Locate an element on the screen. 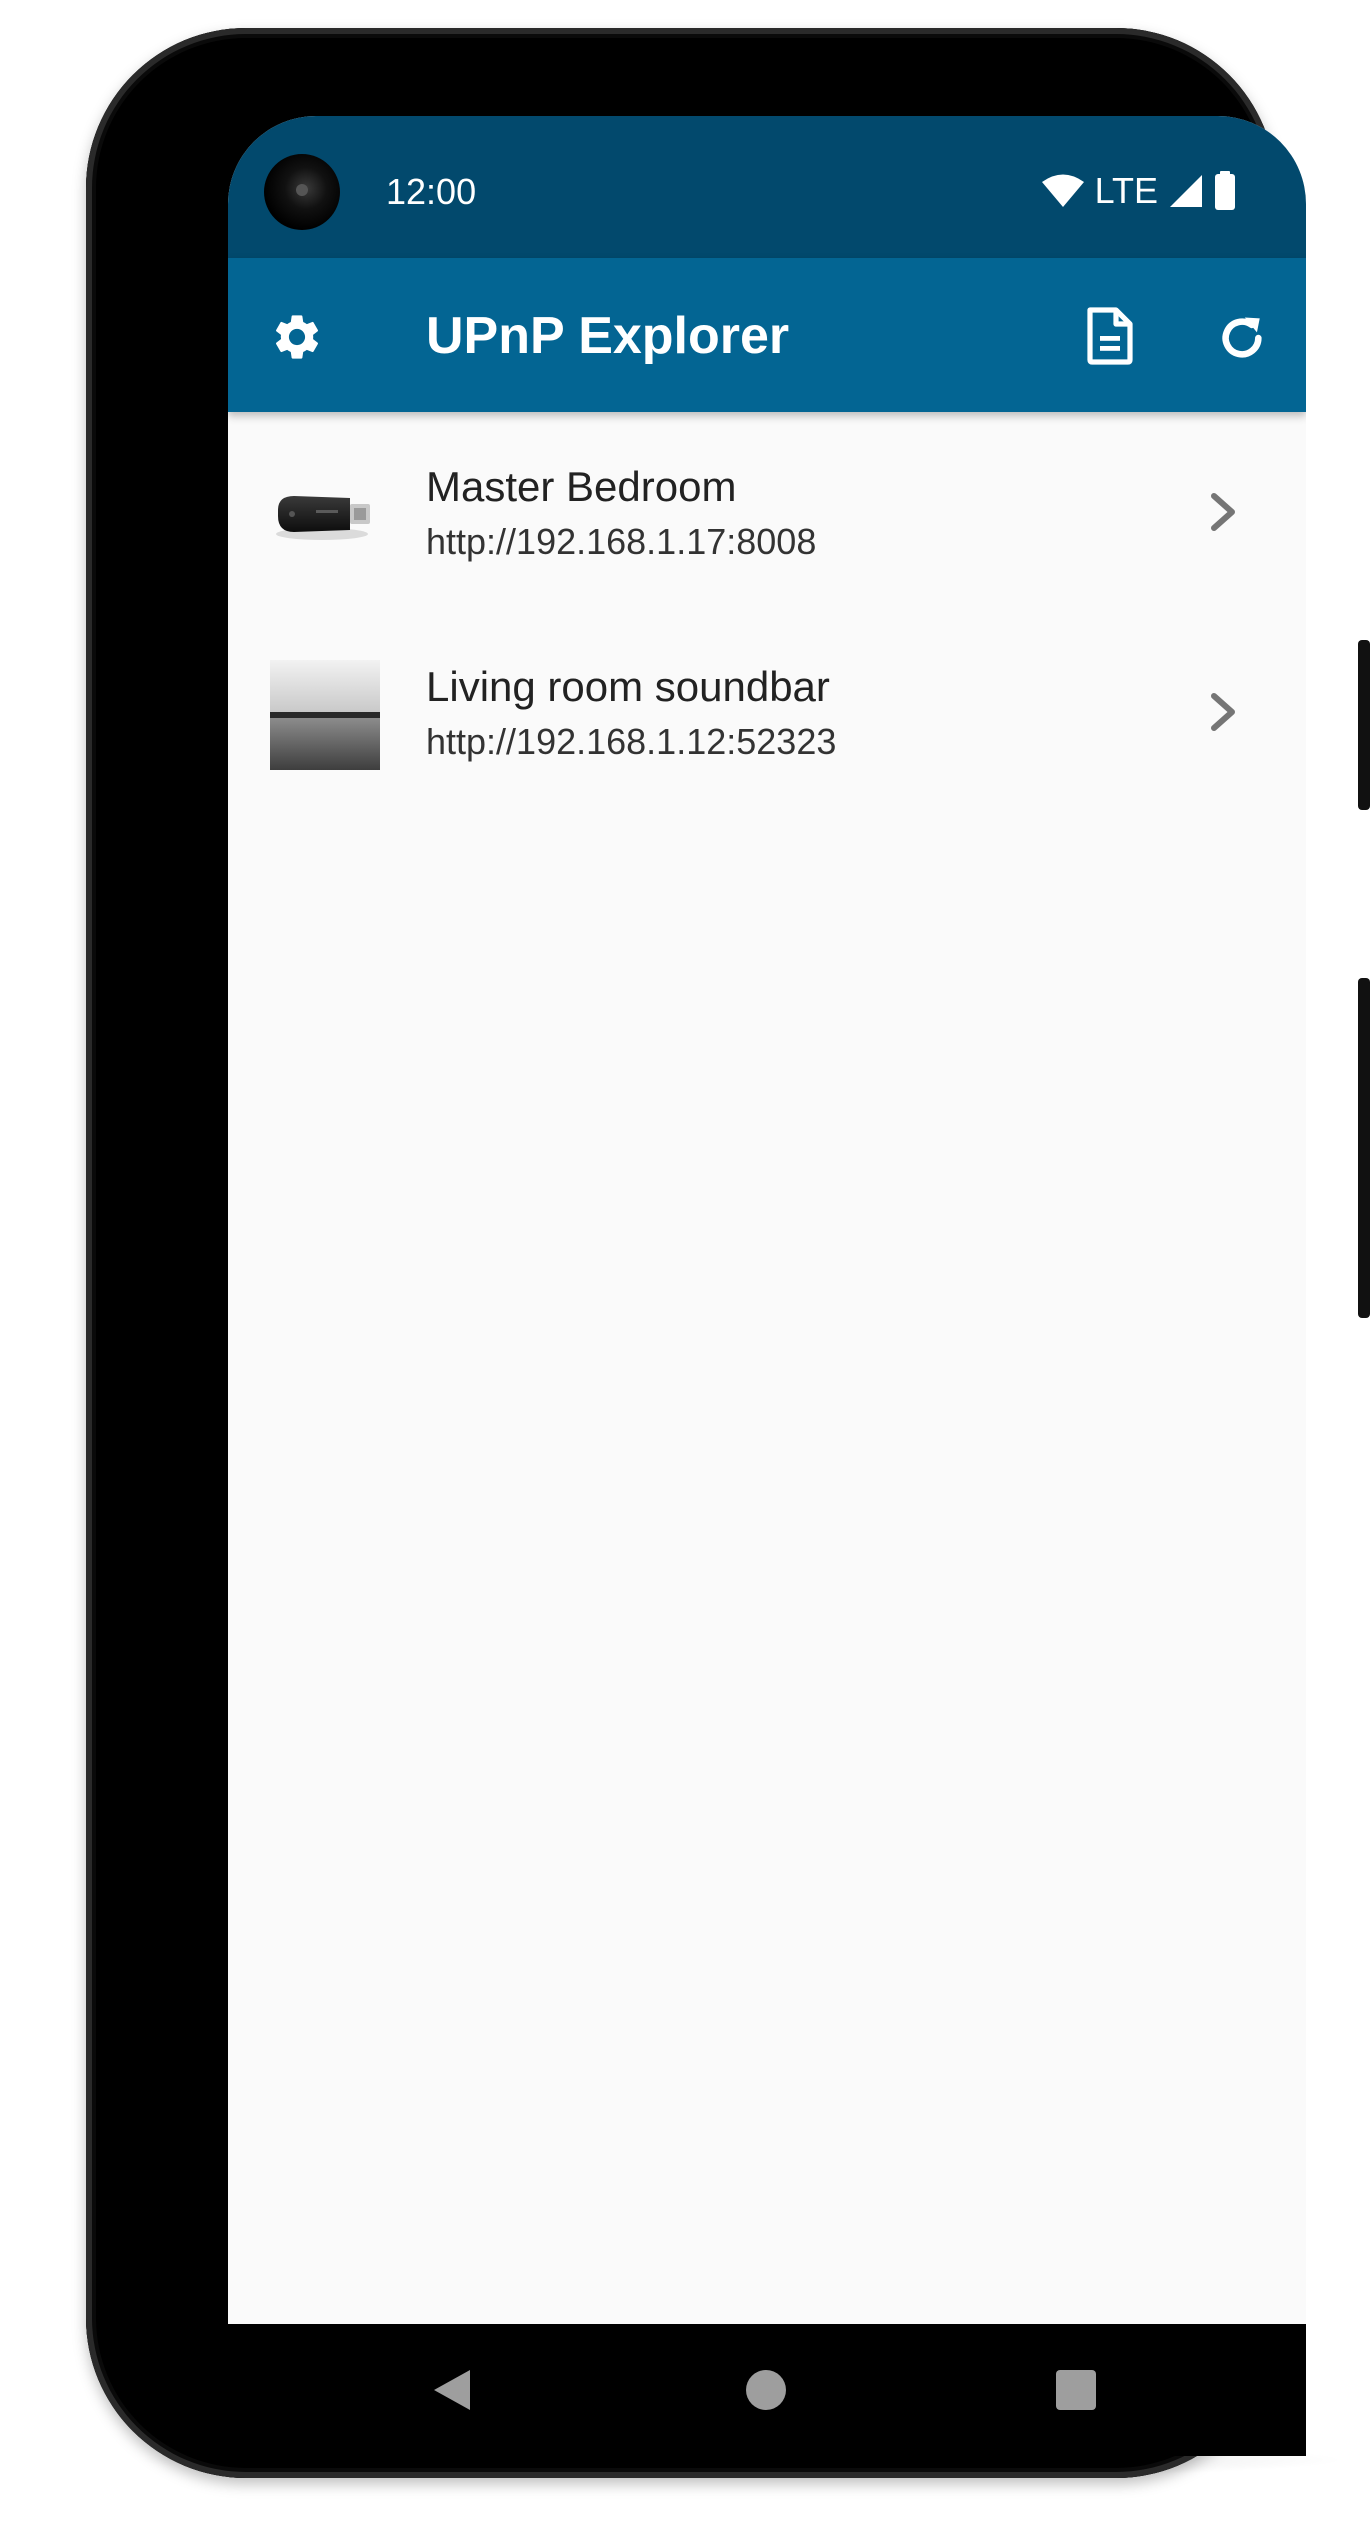 This screenshot has height=2534, width=1370. home-icon is located at coordinates (766, 2390).